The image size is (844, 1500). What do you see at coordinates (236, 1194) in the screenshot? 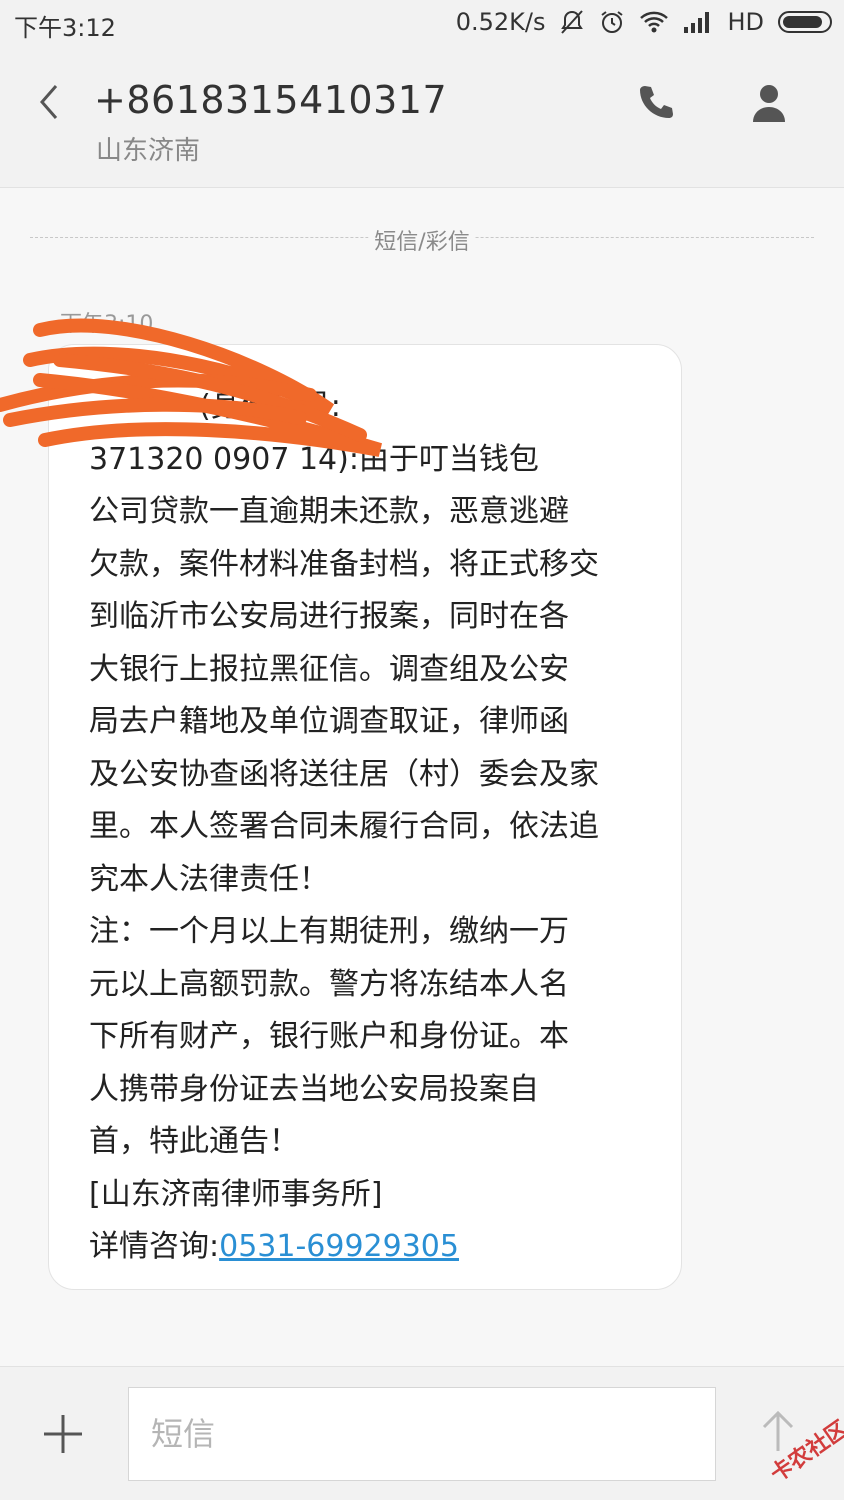
I see `message-line: [山东济南律师事务所]` at bounding box center [236, 1194].